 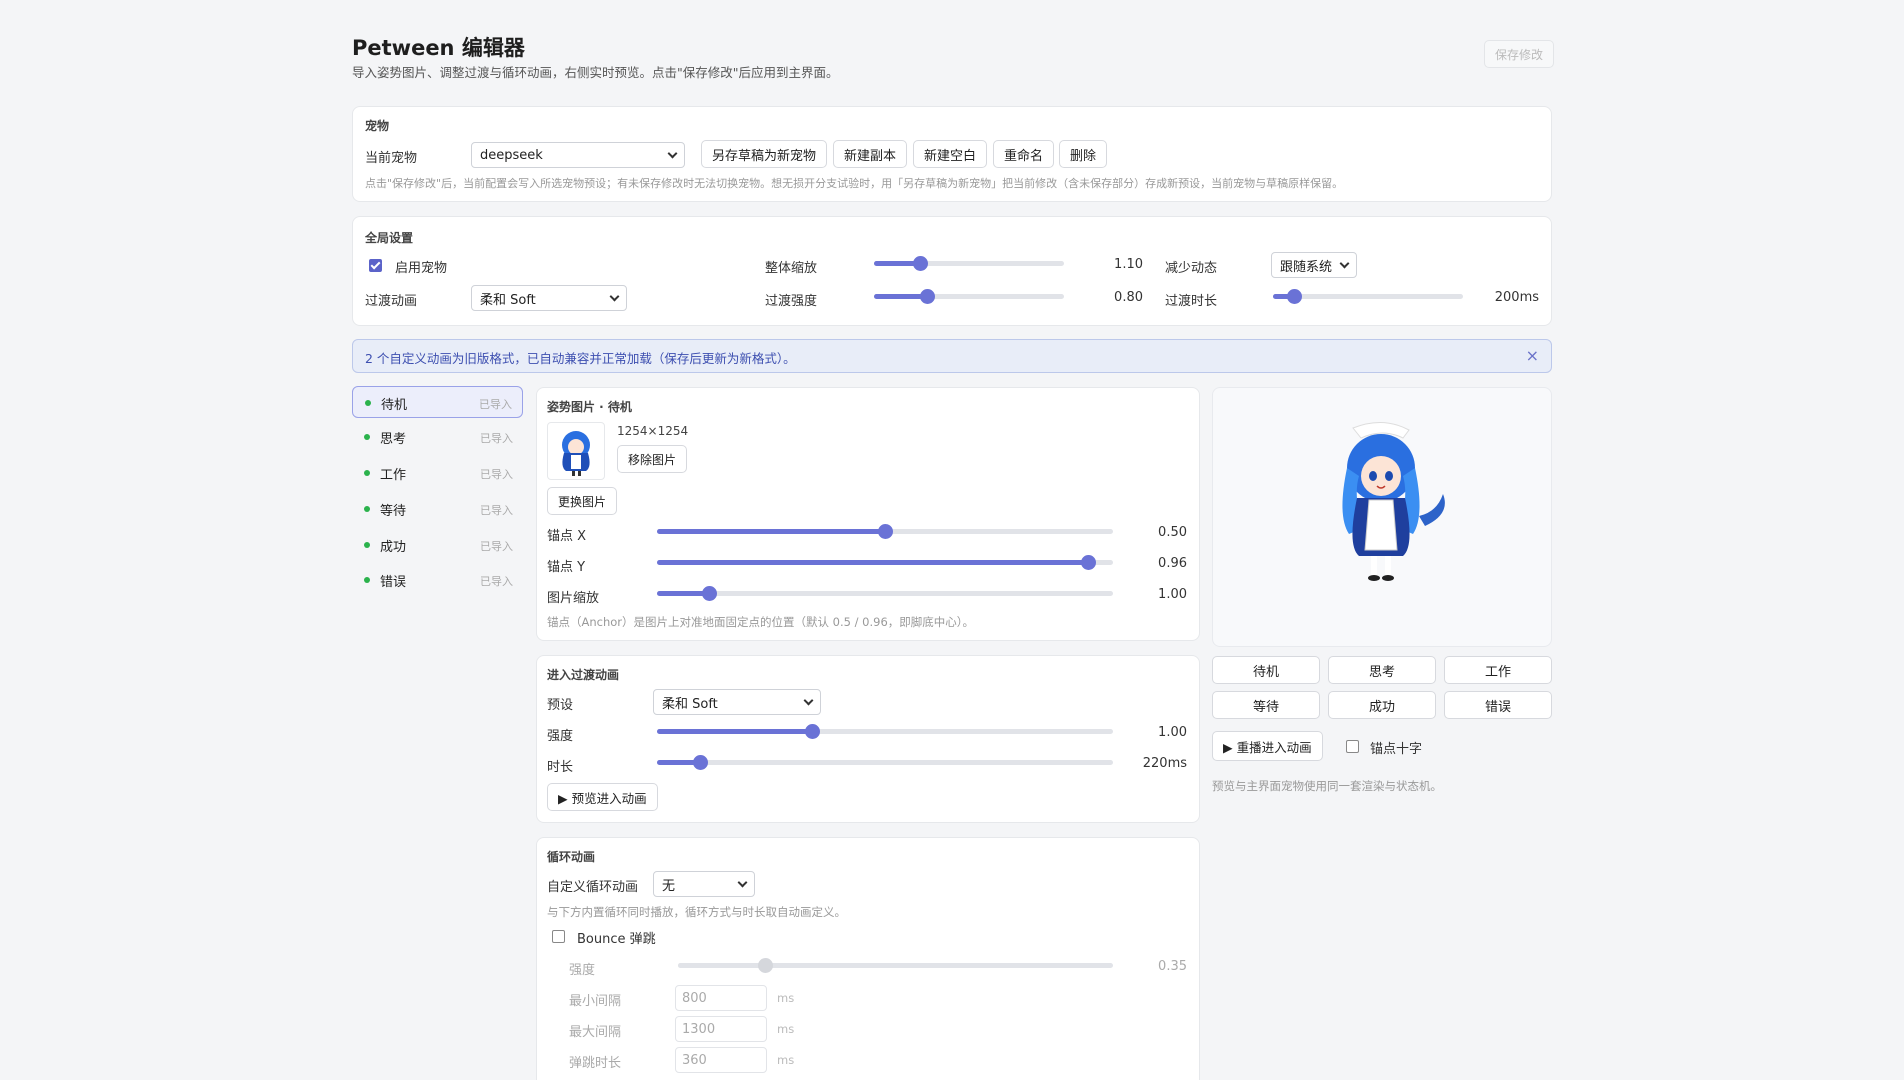 What do you see at coordinates (1172, 532) in the screenshot?
I see `anchor-x-value: 0.50` at bounding box center [1172, 532].